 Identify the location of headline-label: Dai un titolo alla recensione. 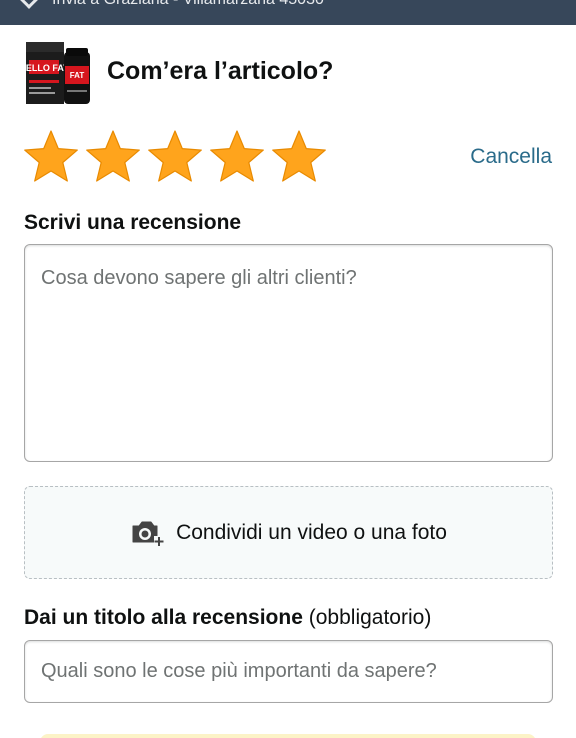
(163, 617).